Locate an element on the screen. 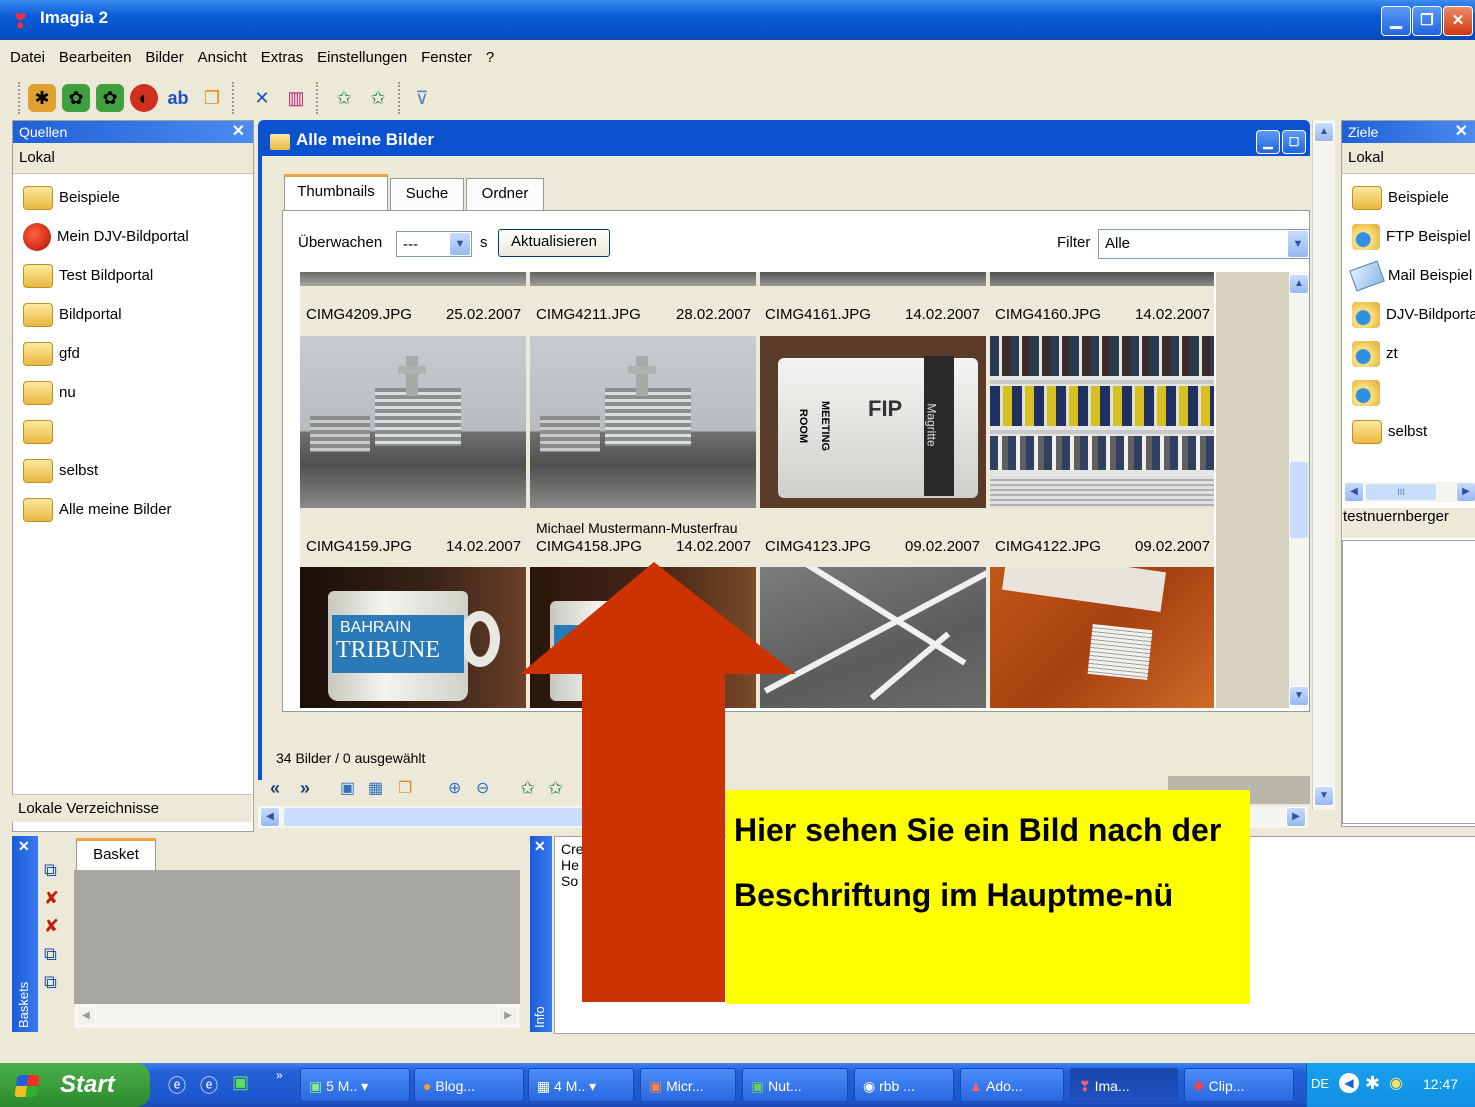 This screenshot has width=1475, height=1107. menu-fenster: Fenster is located at coordinates (446, 58).